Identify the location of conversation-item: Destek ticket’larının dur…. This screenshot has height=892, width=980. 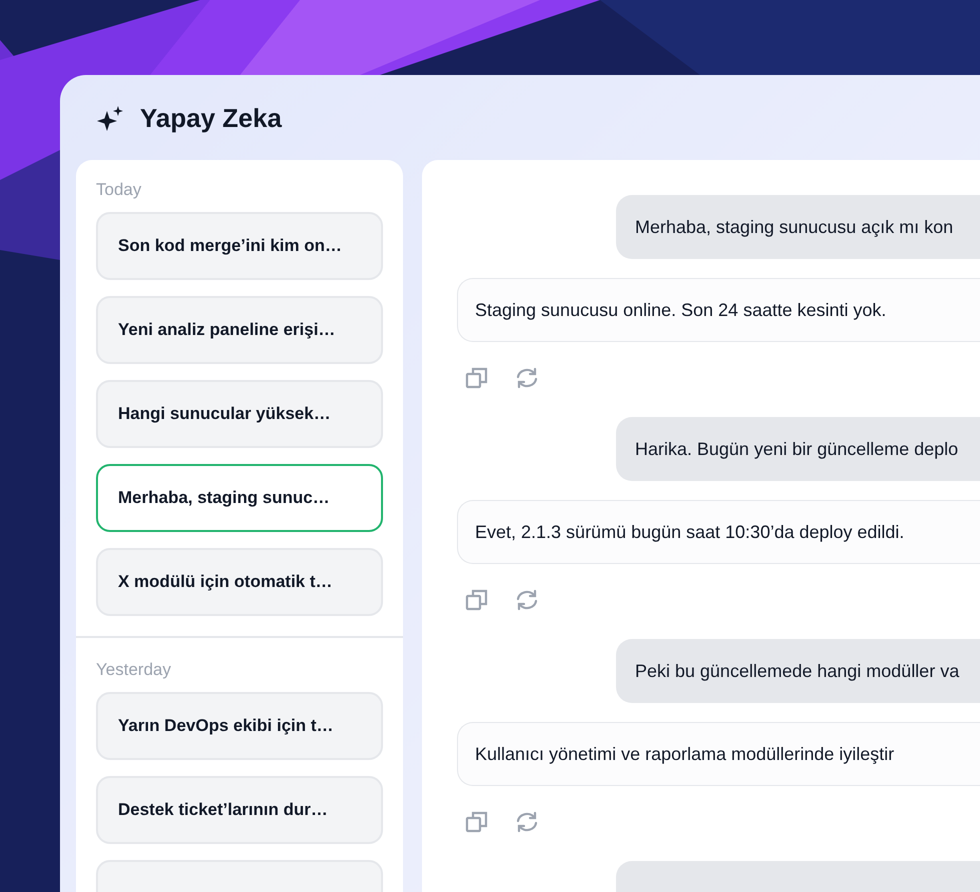
(239, 810).